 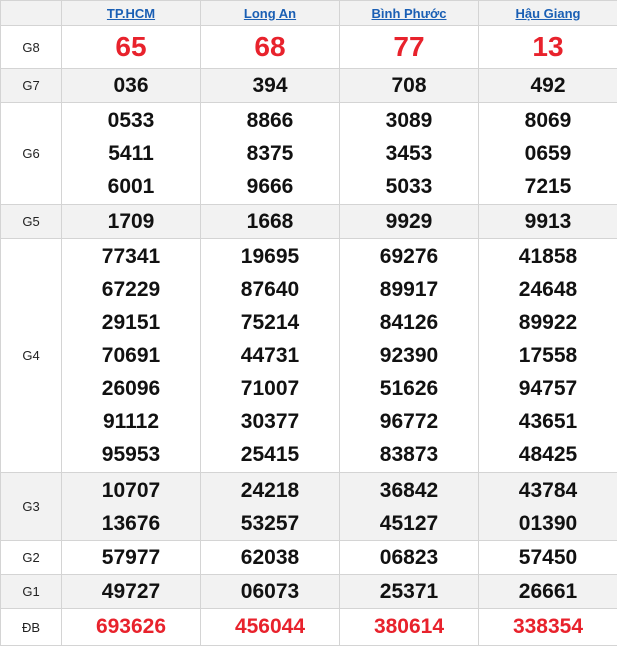 I want to click on prize-cell: 3684245127, so click(x=409, y=507).